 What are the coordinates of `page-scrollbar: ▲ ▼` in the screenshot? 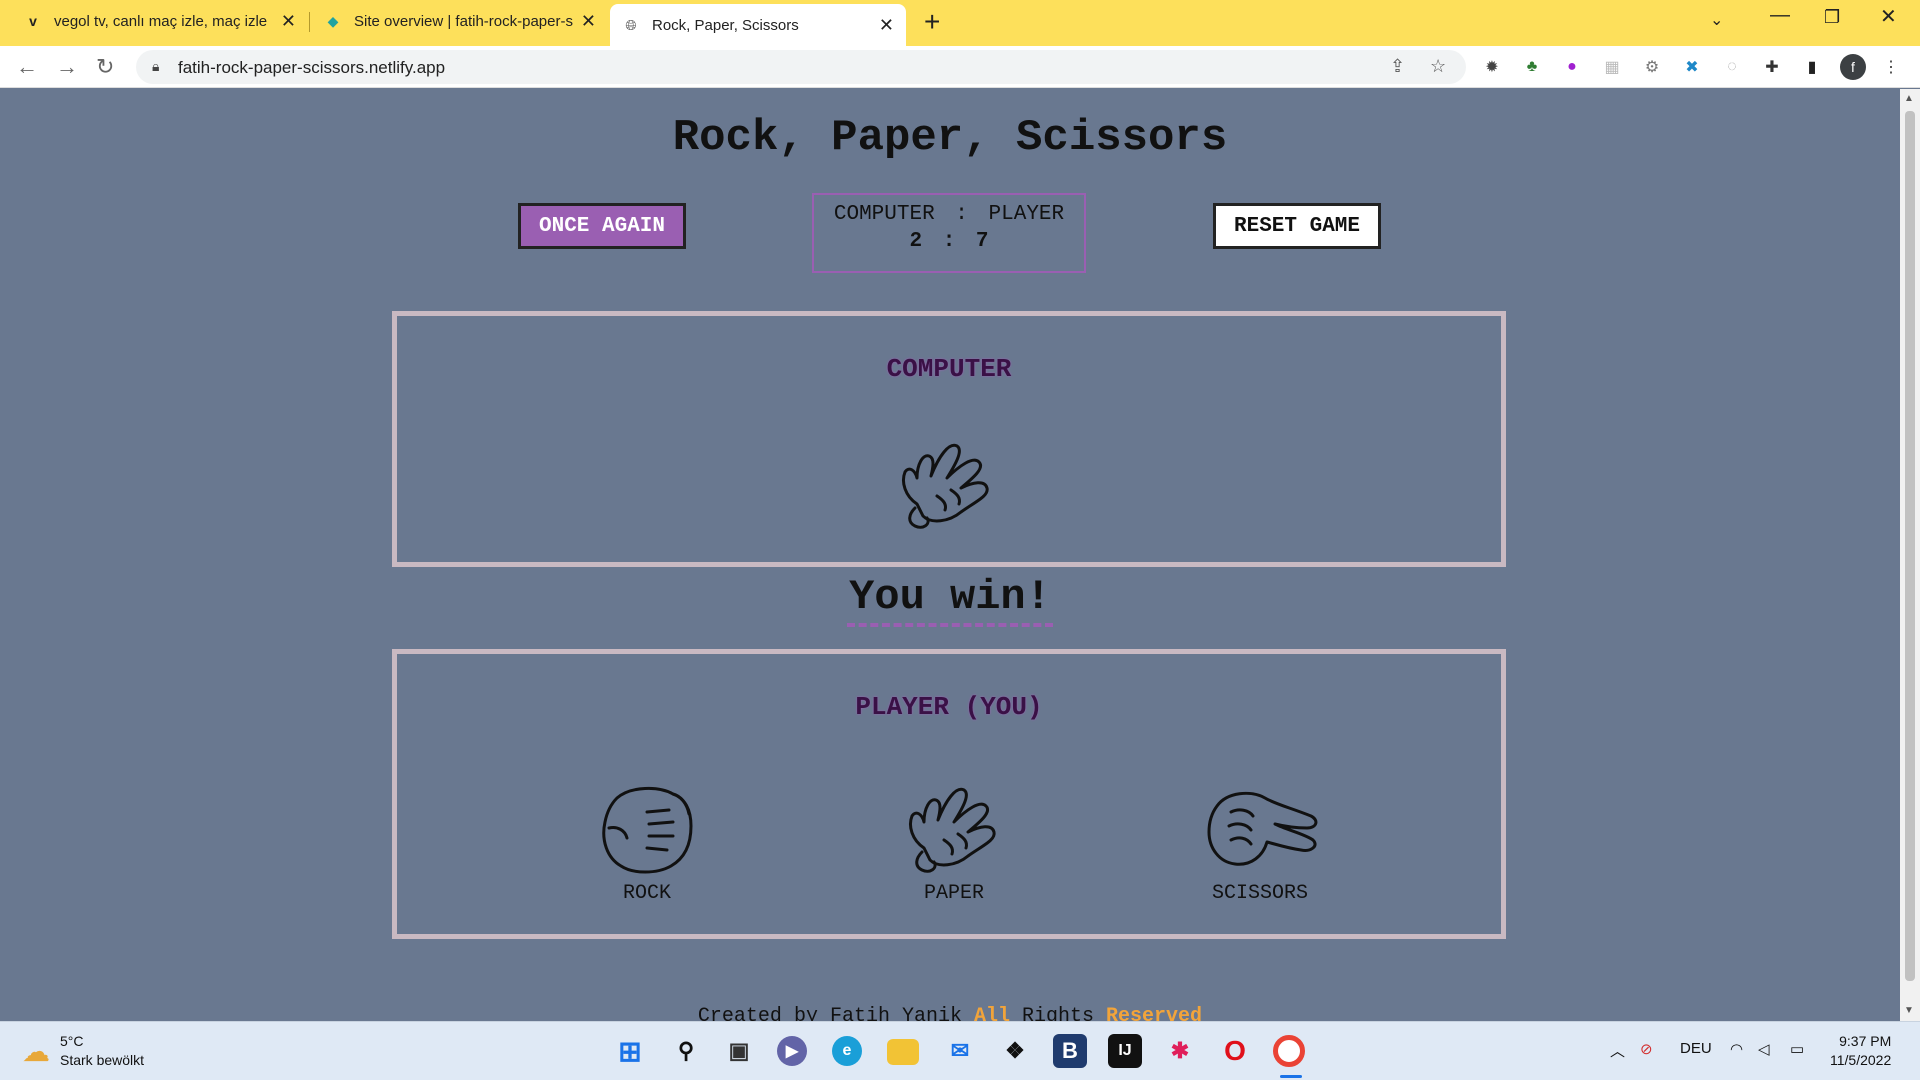 It's located at (1910, 555).